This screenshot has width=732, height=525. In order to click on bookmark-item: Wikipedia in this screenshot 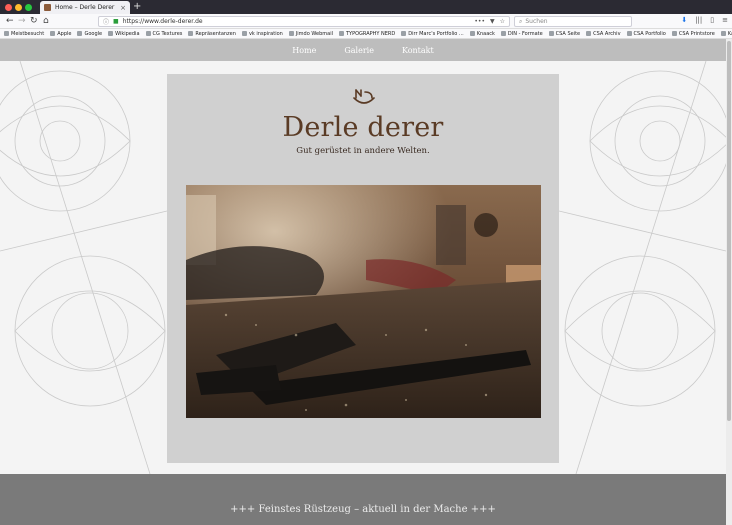, I will do `click(124, 33)`.